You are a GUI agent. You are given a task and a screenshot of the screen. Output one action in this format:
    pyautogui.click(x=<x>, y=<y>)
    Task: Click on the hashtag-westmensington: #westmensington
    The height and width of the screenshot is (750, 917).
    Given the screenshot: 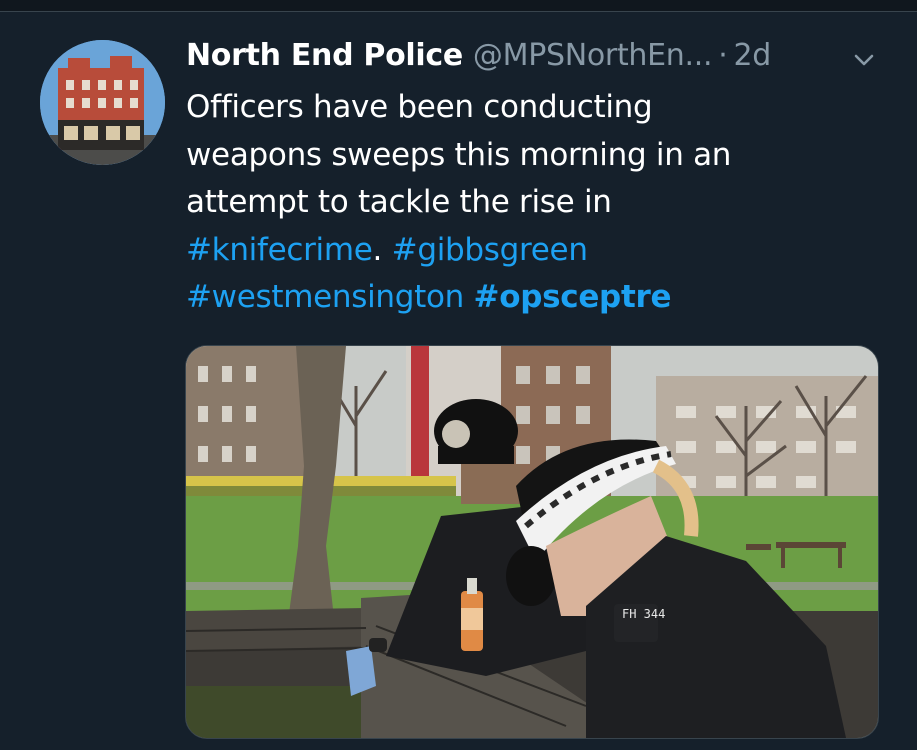 What is the action you would take?
    pyautogui.click(x=325, y=297)
    